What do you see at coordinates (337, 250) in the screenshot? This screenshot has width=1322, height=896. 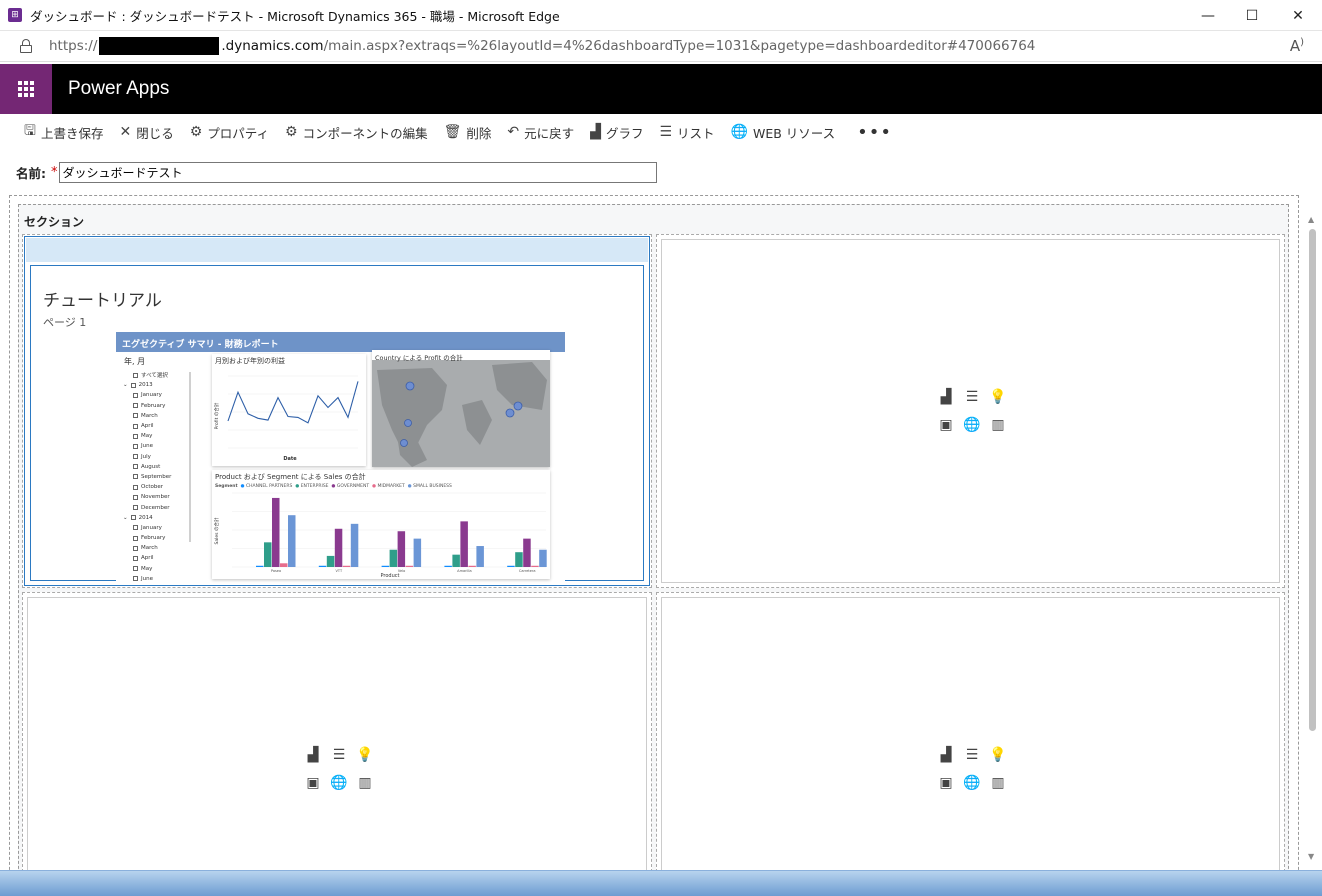 I see `component-header-bar` at bounding box center [337, 250].